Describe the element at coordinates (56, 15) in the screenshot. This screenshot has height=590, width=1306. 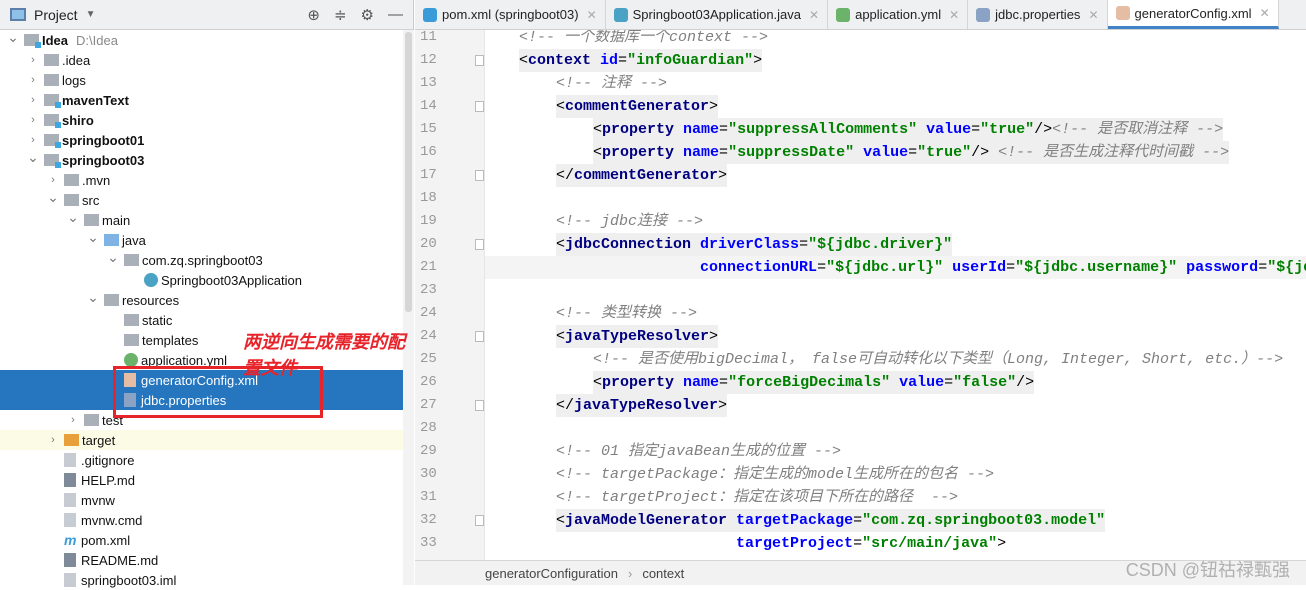
I see `project-view-selector: Project` at that location.